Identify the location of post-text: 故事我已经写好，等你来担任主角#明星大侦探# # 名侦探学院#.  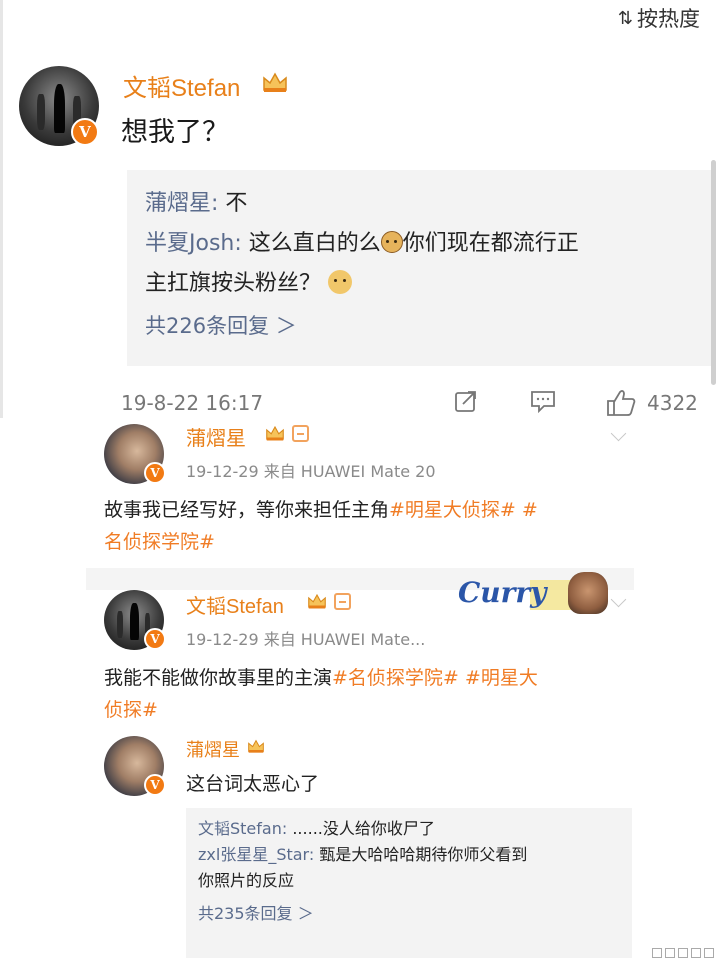
(364, 526).